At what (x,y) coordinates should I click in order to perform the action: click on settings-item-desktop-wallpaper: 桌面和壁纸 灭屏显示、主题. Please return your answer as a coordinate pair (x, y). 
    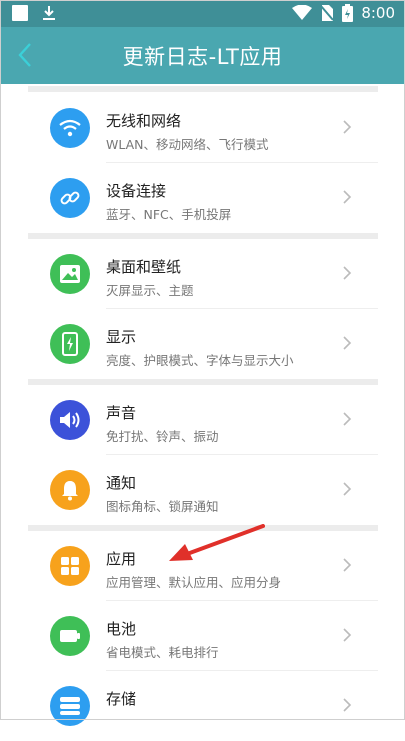
    Looking at the image, I should click on (203, 274).